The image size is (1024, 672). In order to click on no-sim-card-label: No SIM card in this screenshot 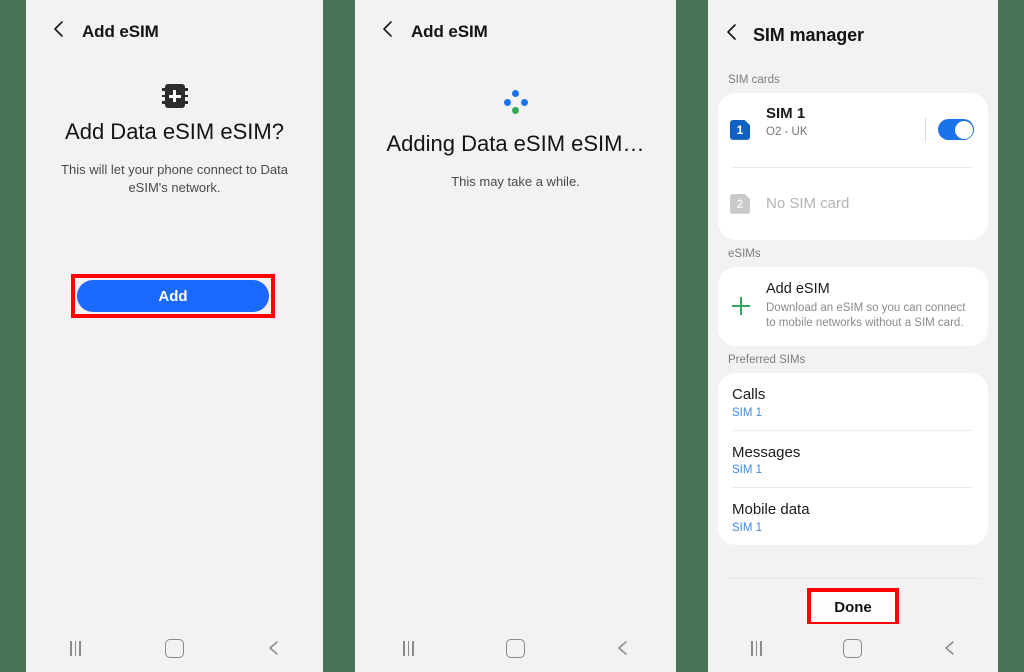, I will do `click(808, 204)`.